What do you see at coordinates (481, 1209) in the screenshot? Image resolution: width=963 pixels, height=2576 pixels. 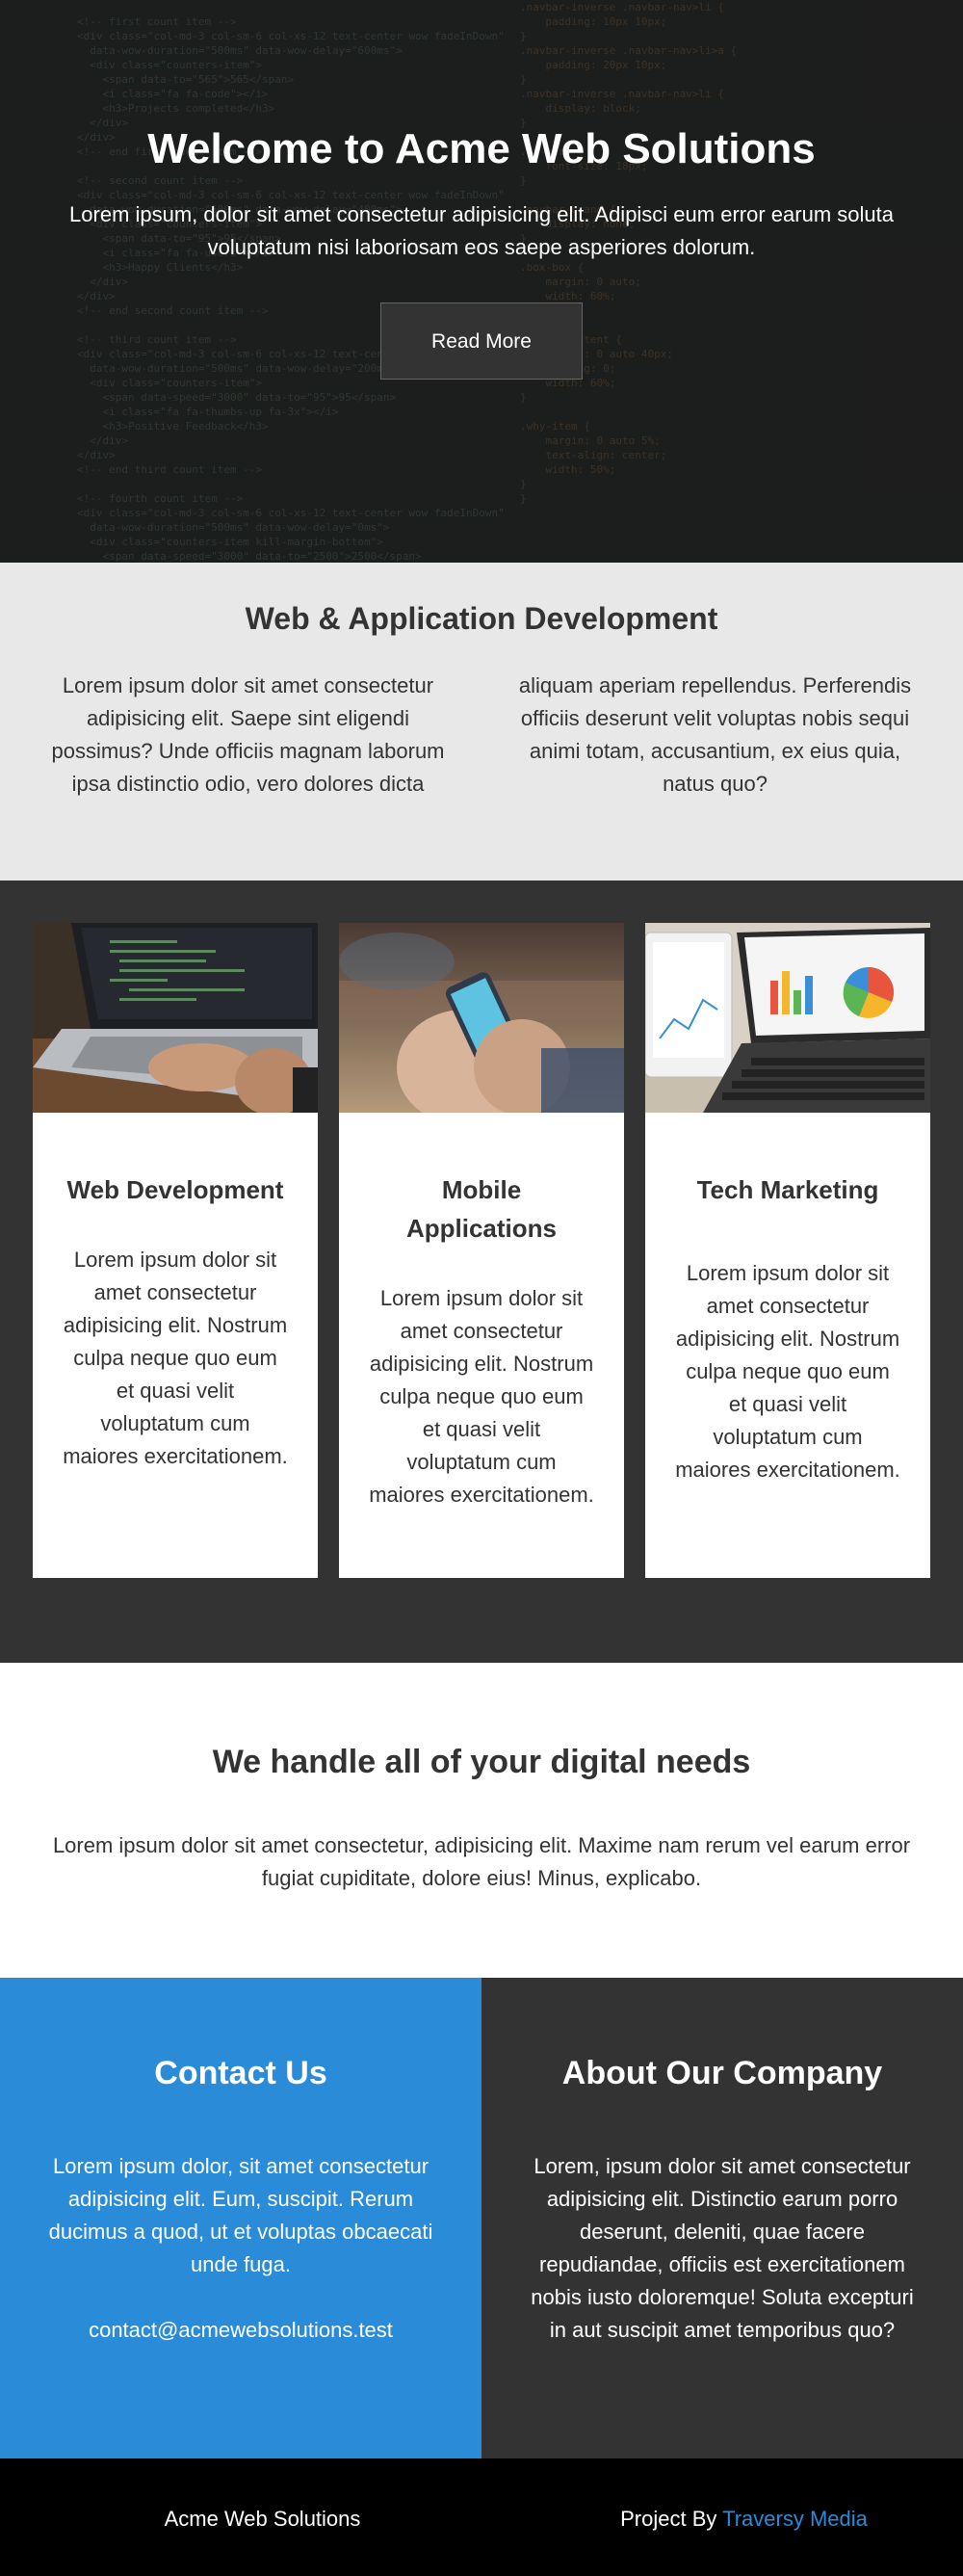 I see `service-title-mobile: Mobile Applications` at bounding box center [481, 1209].